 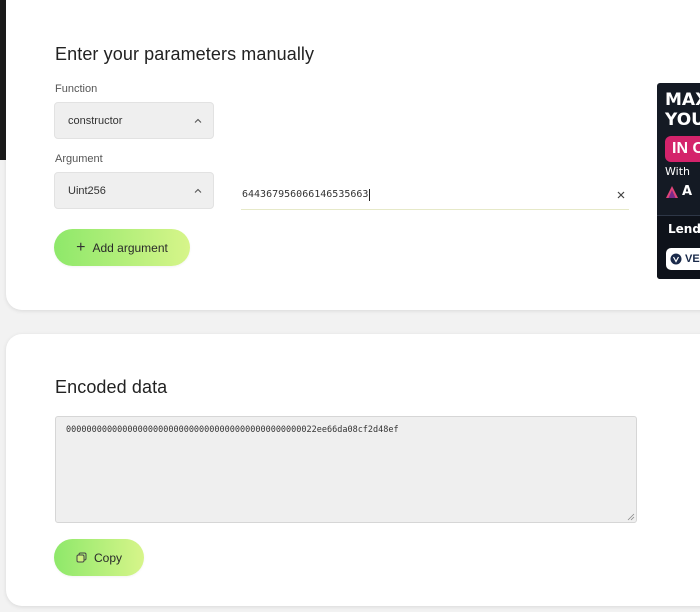 I want to click on ad-badge: VE, so click(x=683, y=259).